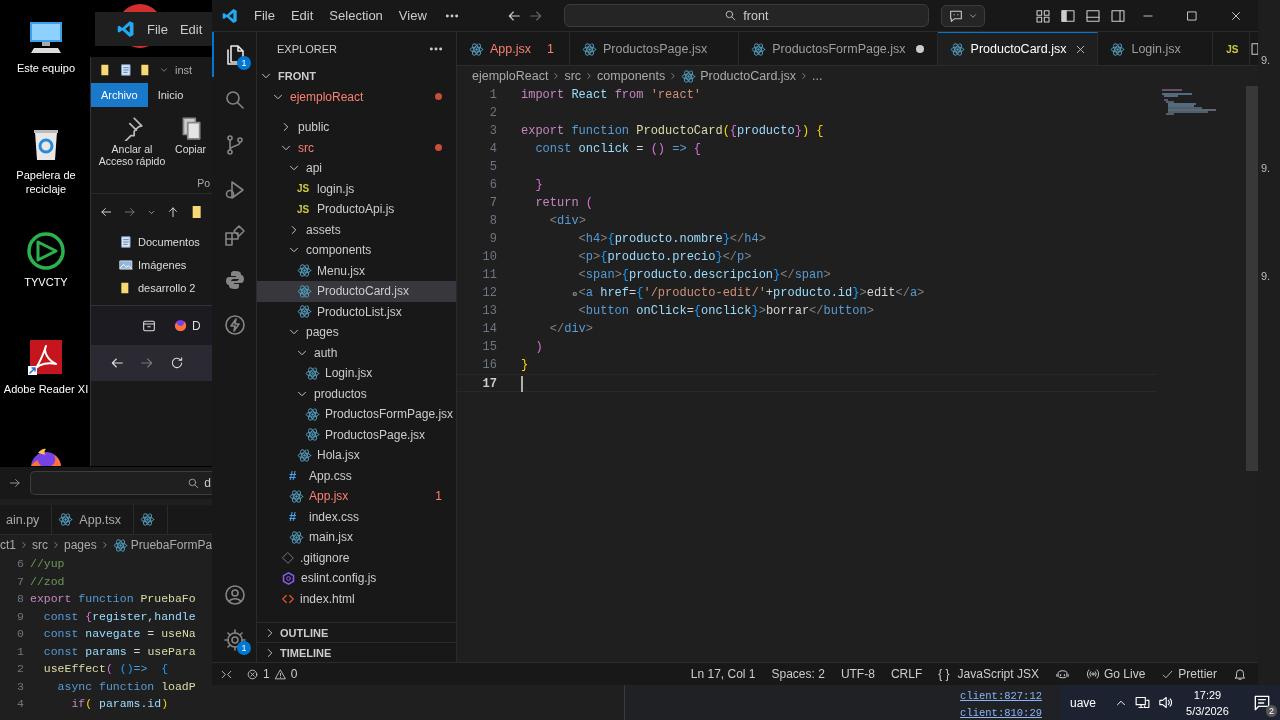  Describe the element at coordinates (8, 545) in the screenshot. I see `breadcrumb-item: ct1` at that location.